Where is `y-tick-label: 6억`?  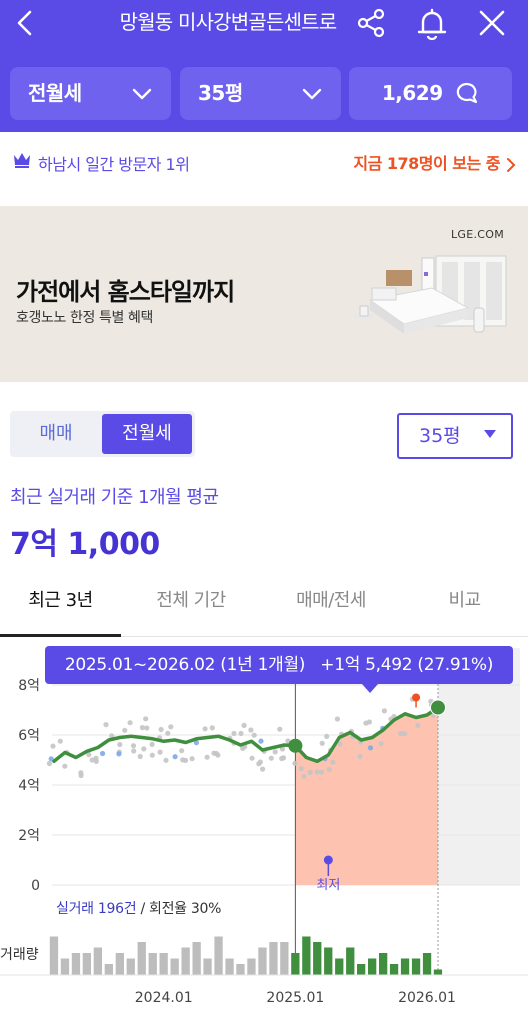
y-tick-label: 6억 is located at coordinates (29, 736).